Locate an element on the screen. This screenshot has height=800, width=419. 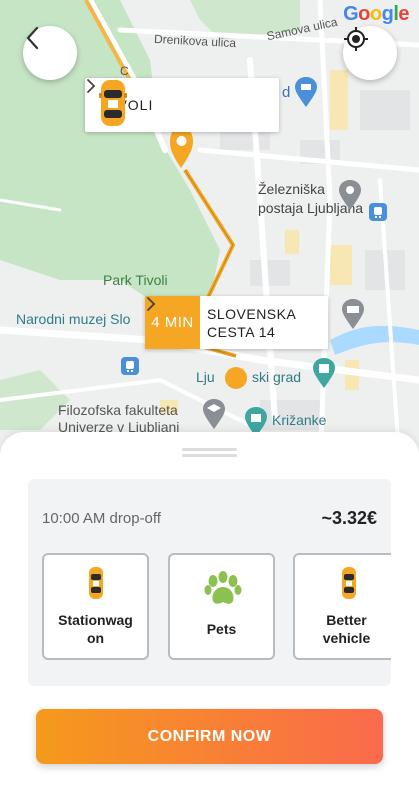
drag-handle-line is located at coordinates (209, 455).